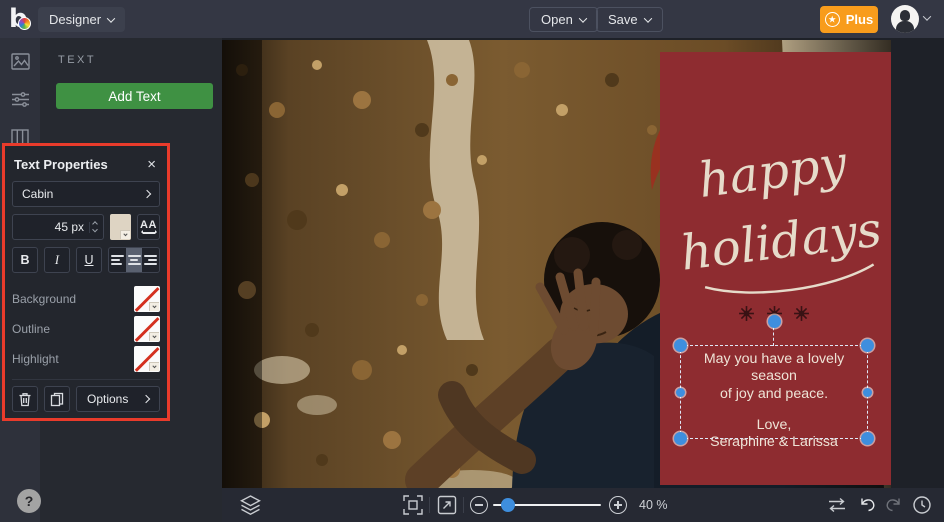 The height and width of the screenshot is (522, 944). What do you see at coordinates (680, 438) in the screenshot?
I see `resize-handle-bottom-left` at bounding box center [680, 438].